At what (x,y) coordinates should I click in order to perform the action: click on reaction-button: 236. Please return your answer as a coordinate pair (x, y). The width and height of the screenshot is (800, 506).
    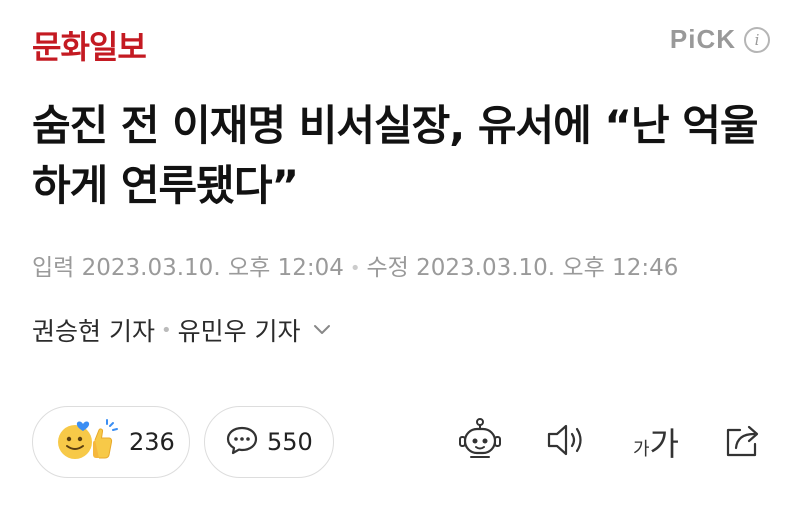
    Looking at the image, I should click on (111, 442).